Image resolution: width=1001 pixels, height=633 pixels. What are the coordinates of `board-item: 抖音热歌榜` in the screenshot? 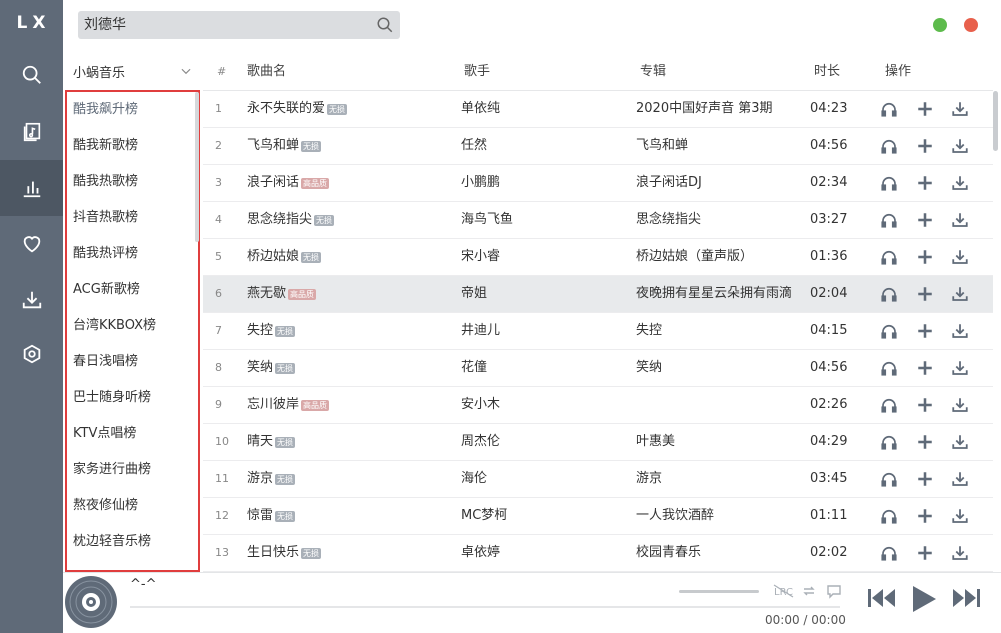 It's located at (105, 218).